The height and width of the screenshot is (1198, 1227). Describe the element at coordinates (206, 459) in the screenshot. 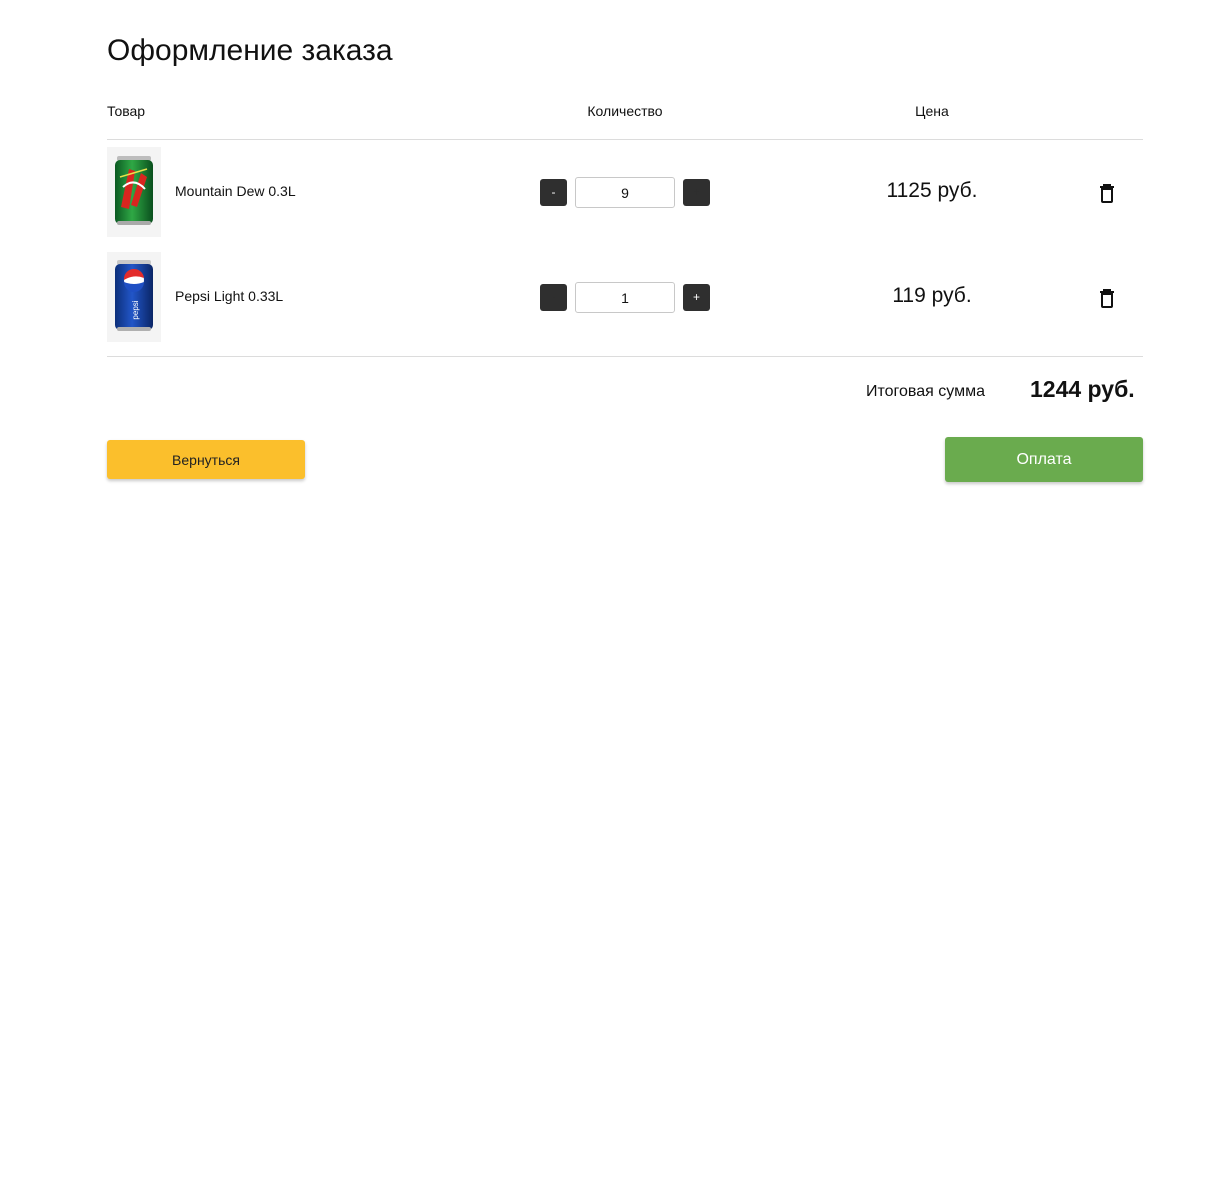

I see `back-button: Вернуться` at that location.